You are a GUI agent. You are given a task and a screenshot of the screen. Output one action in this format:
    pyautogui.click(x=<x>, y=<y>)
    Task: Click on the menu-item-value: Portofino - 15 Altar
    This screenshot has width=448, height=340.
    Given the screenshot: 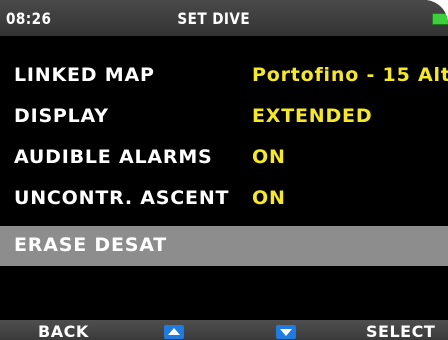 What is the action you would take?
    pyautogui.click(x=350, y=75)
    